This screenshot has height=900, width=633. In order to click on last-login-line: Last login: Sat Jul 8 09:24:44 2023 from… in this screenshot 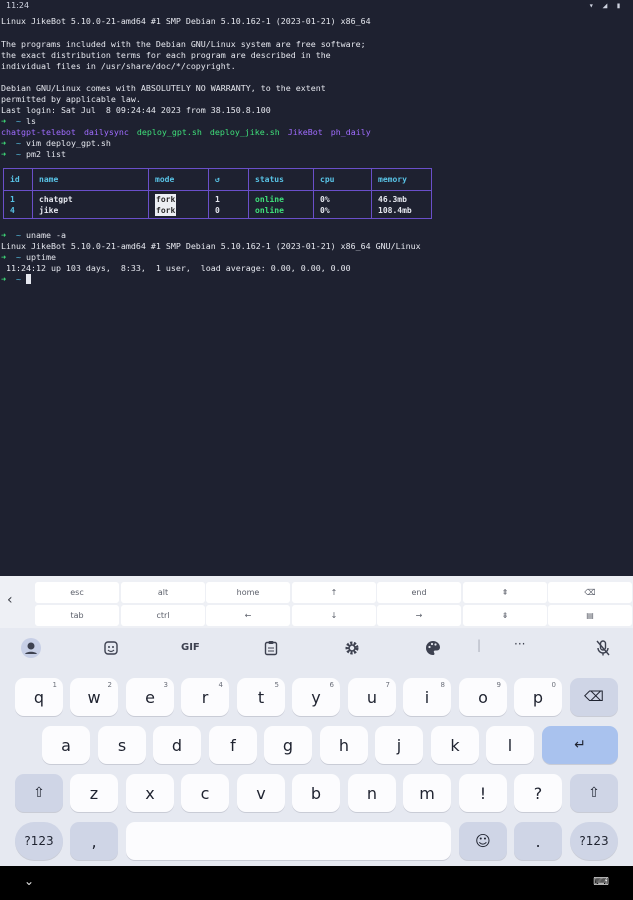, I will do `click(136, 110)`.